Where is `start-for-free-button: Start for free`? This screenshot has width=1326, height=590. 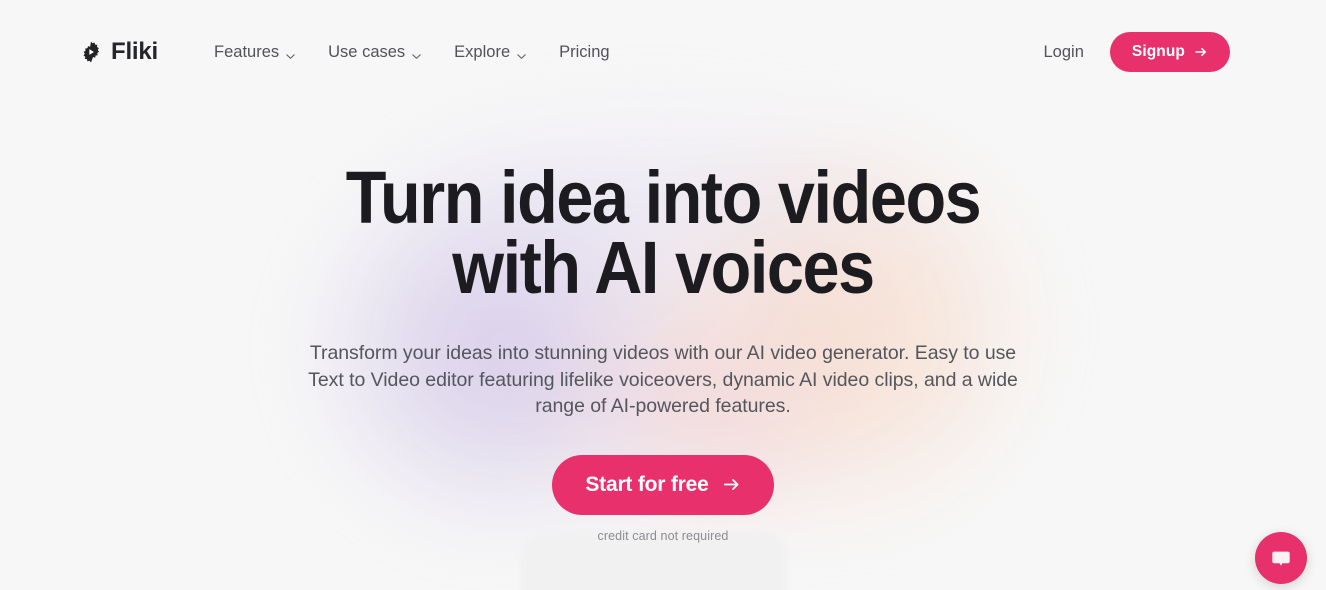 start-for-free-button: Start for free is located at coordinates (663, 484).